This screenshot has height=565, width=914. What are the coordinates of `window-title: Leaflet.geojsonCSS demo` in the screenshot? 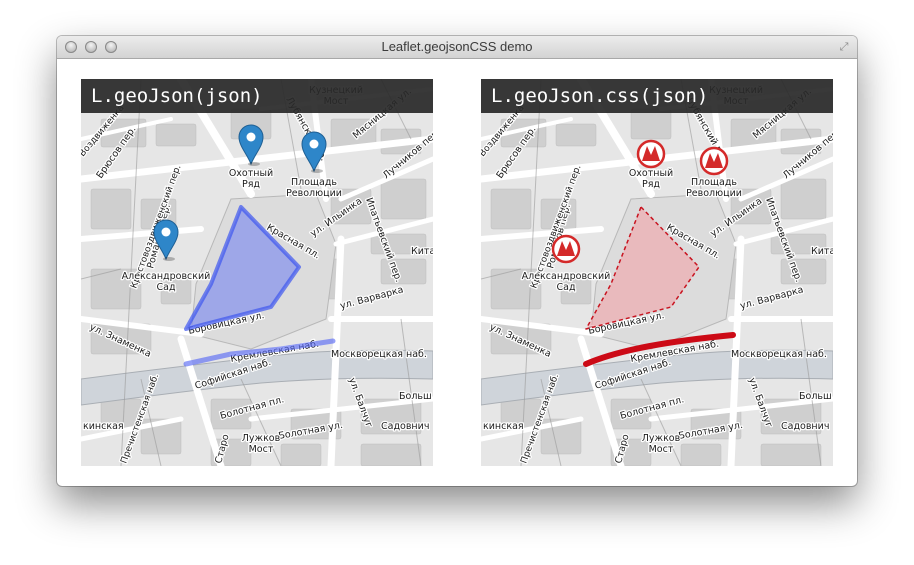 It's located at (457, 46).